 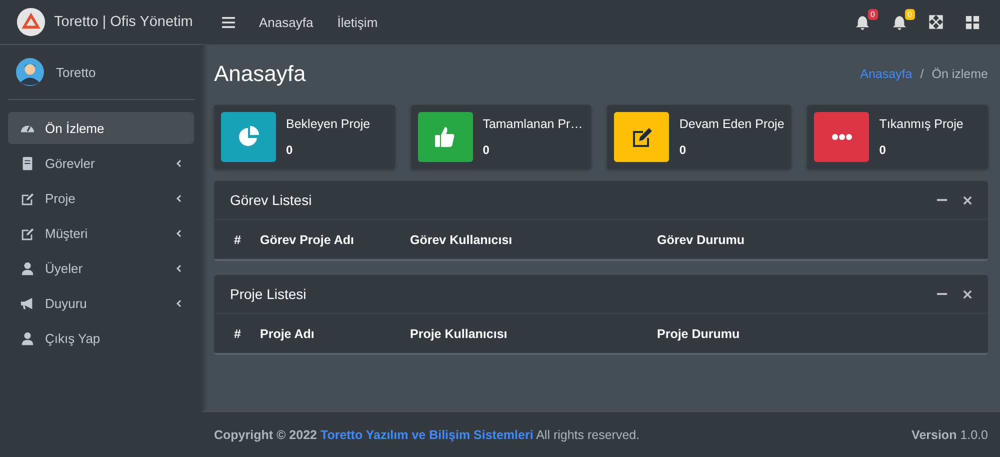 What do you see at coordinates (972, 22) in the screenshot?
I see `grid-icon` at bounding box center [972, 22].